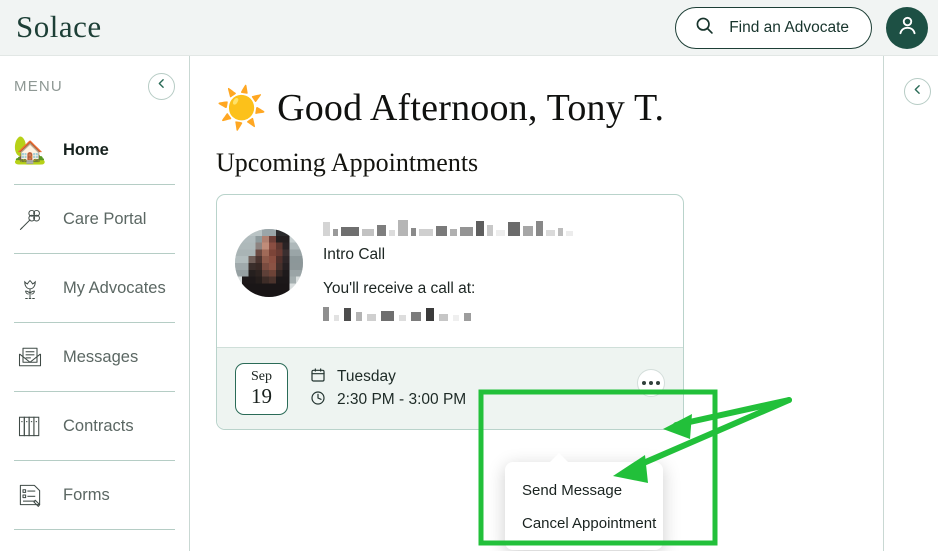 The height and width of the screenshot is (551, 938). Describe the element at coordinates (469, 28) in the screenshot. I see `top-header: Solace Find an Advocate` at that location.